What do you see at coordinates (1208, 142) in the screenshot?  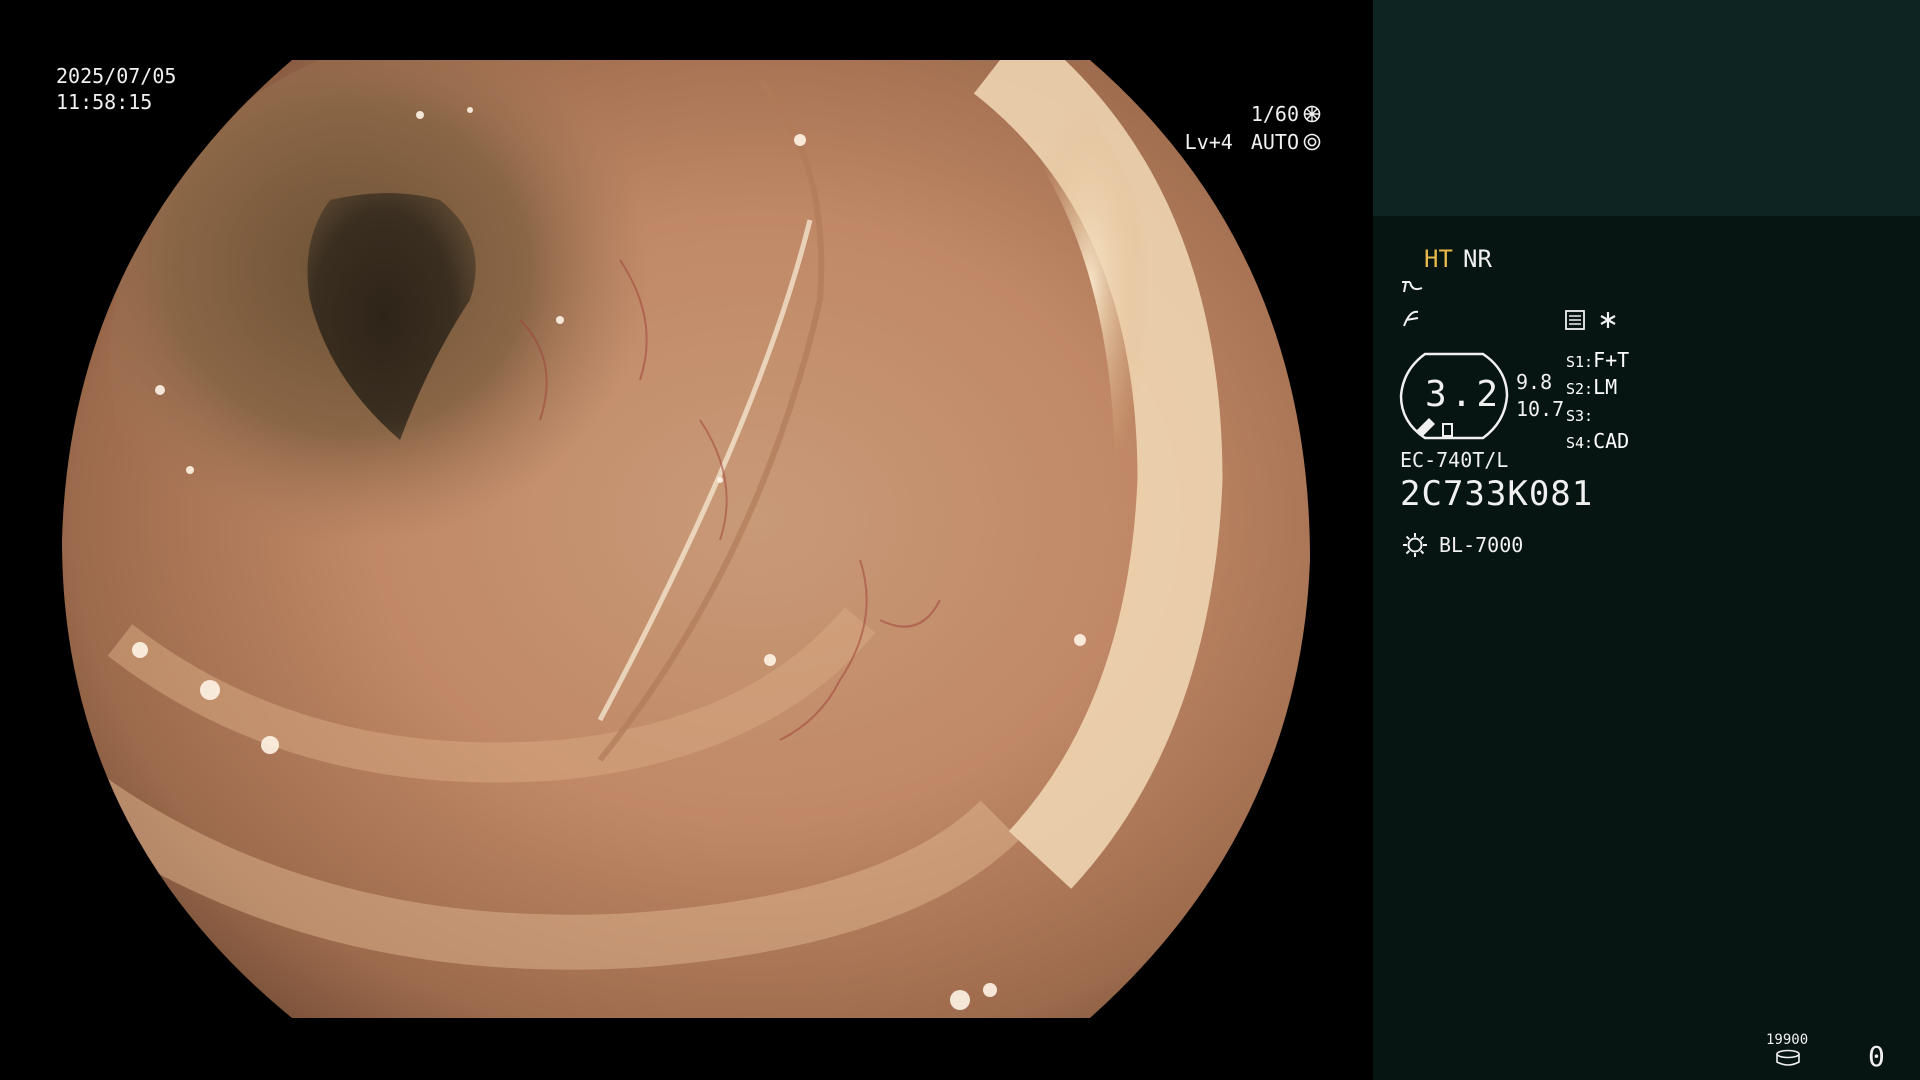 I see `brightness-level-text: Lv+4` at bounding box center [1208, 142].